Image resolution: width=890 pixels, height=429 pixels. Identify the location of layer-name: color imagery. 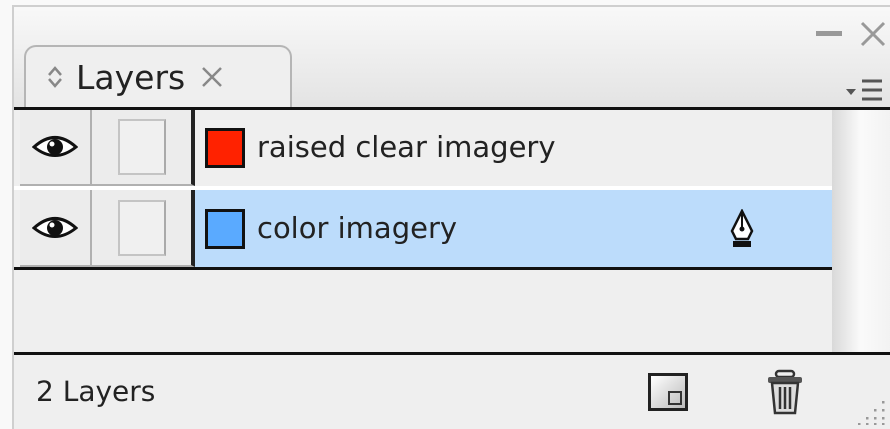
(357, 228).